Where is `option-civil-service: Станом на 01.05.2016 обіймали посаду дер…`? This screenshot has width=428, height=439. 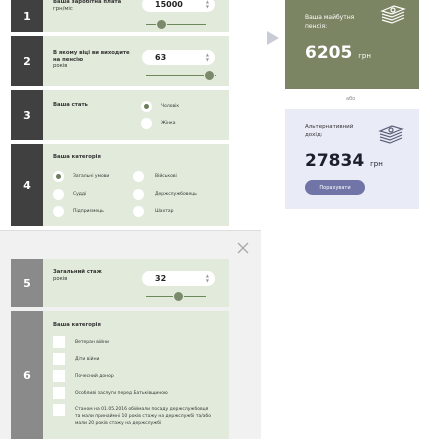 option-civil-service: Станом на 01.05.2016 обіймали посаду дер… is located at coordinates (143, 416).